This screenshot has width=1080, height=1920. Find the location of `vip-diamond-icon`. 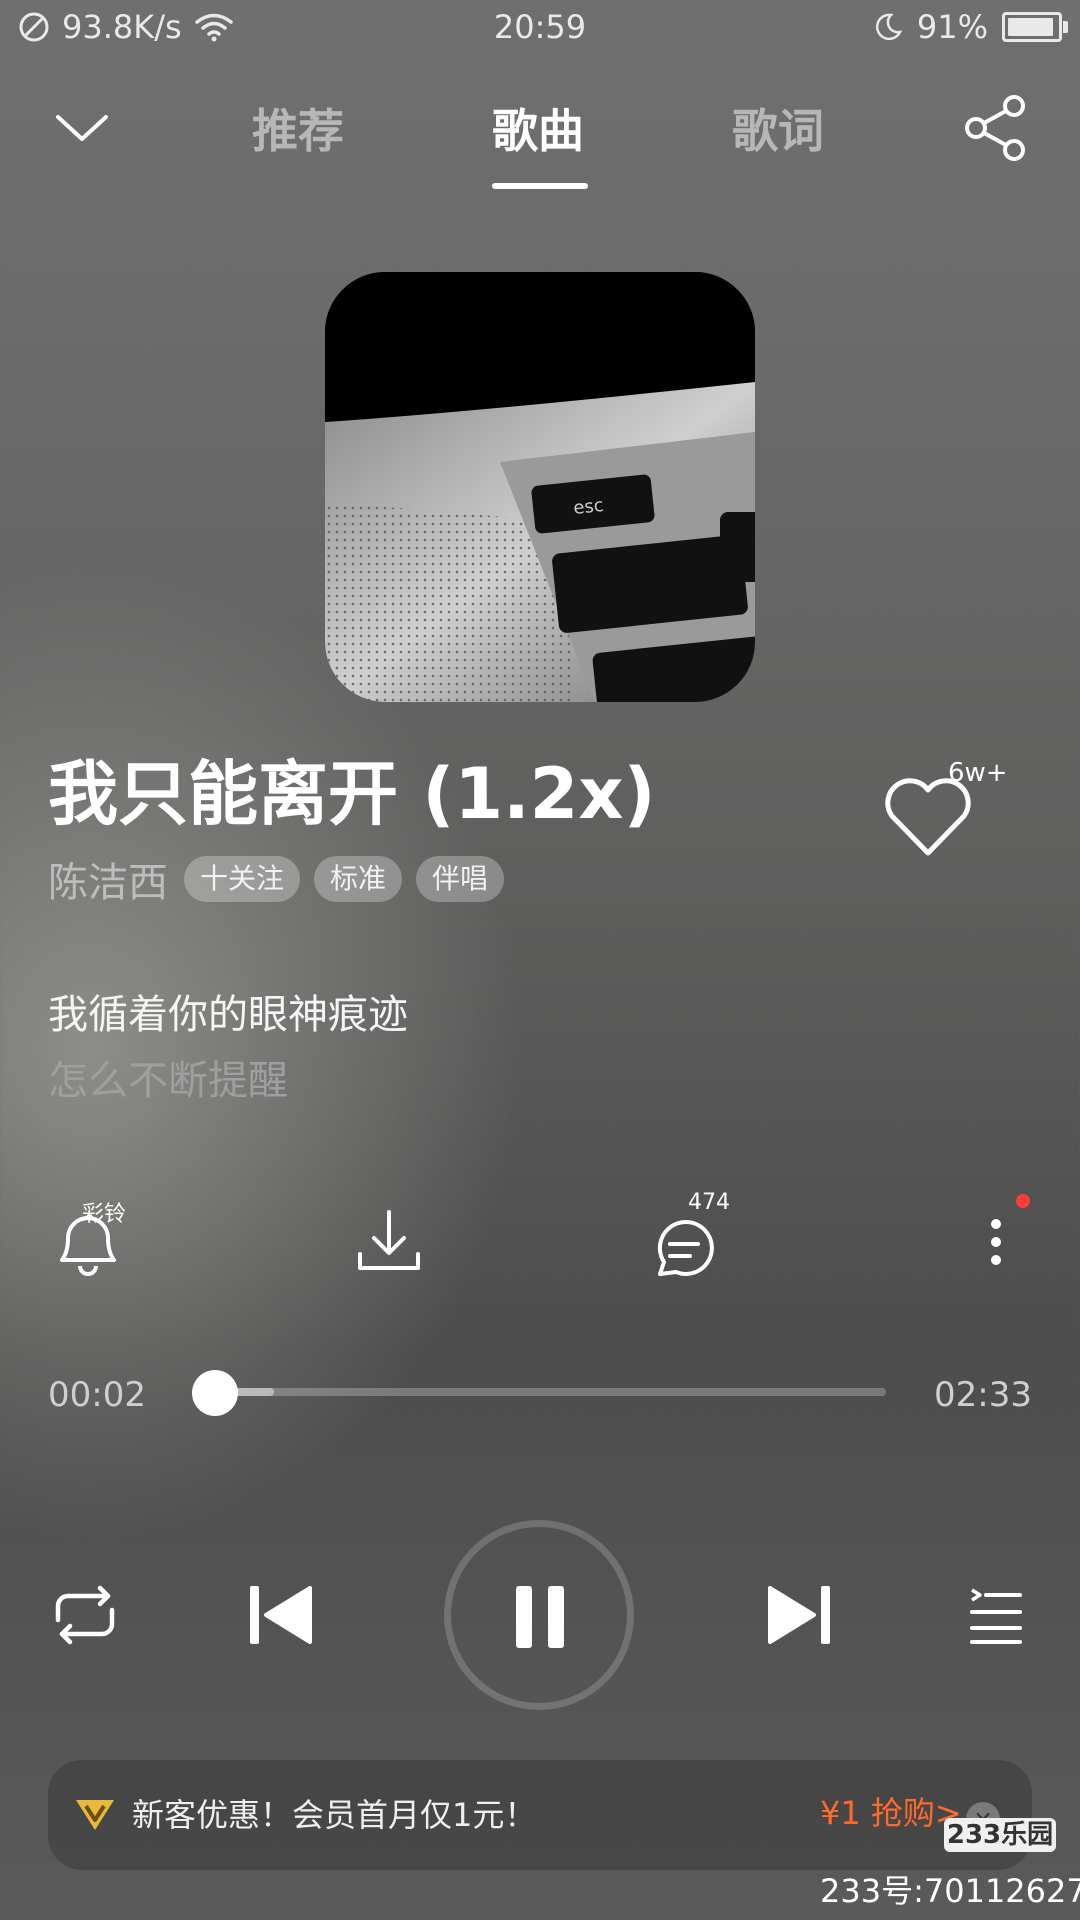

vip-diamond-icon is located at coordinates (95, 1815).